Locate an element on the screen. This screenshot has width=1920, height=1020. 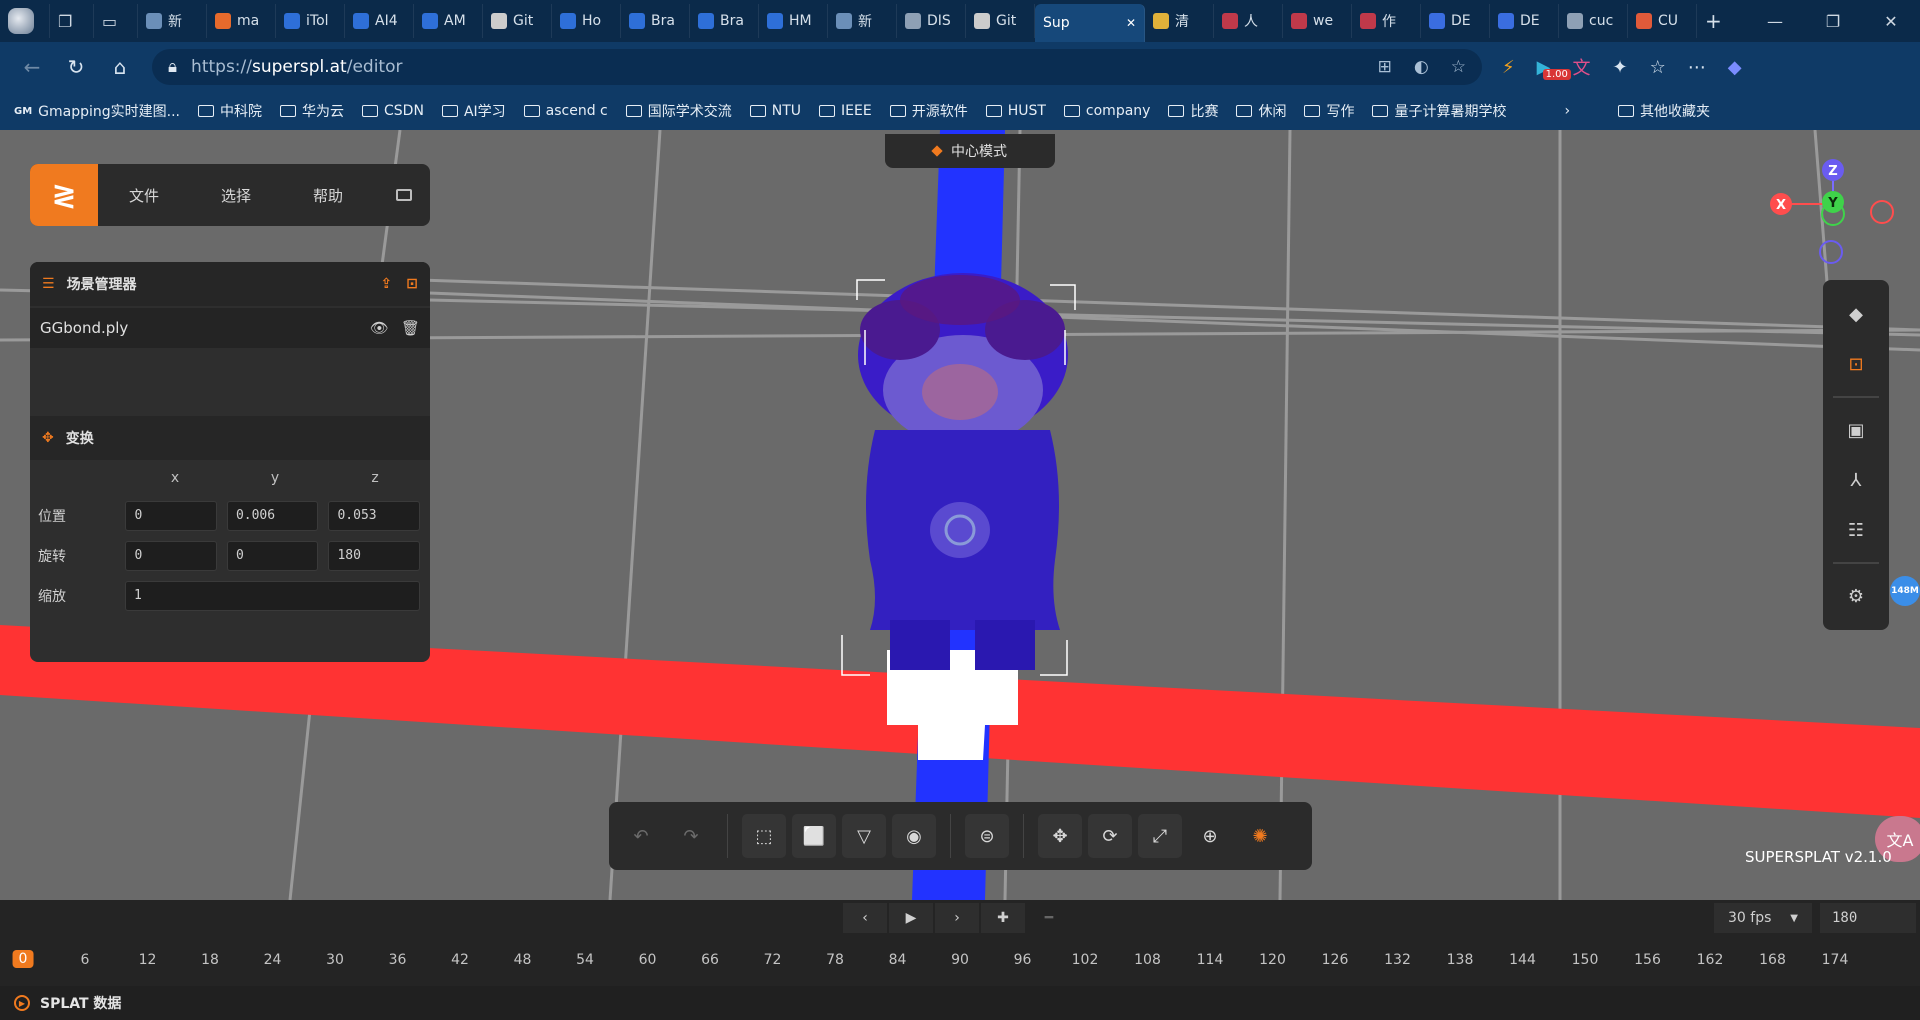
rect-select-button: ⬜ is located at coordinates (814, 836).